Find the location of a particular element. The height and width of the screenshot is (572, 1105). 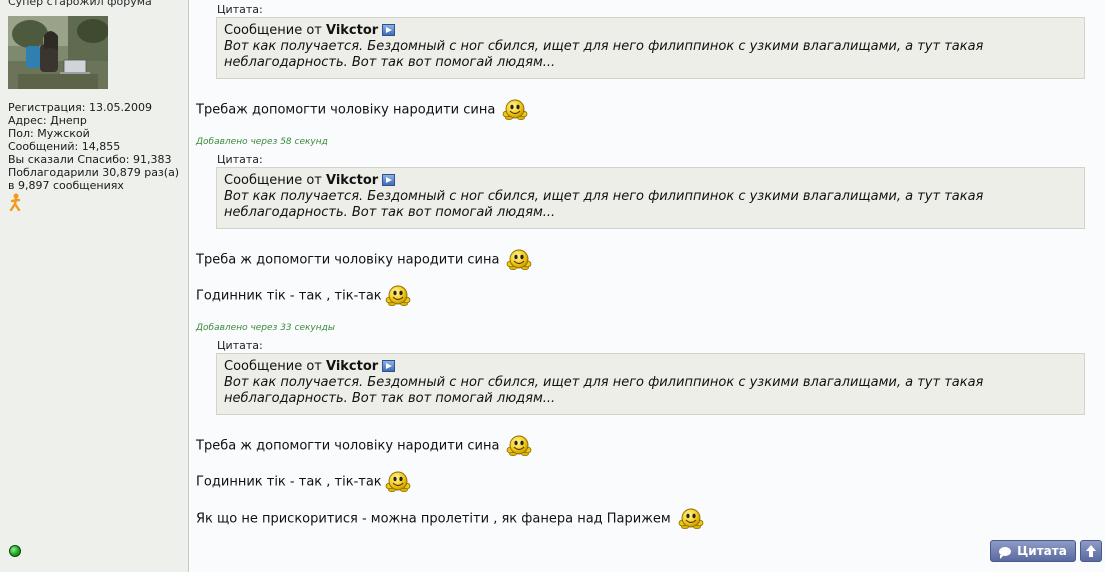

added-later-note: Добавлено через 58 секунд is located at coordinates (262, 142).